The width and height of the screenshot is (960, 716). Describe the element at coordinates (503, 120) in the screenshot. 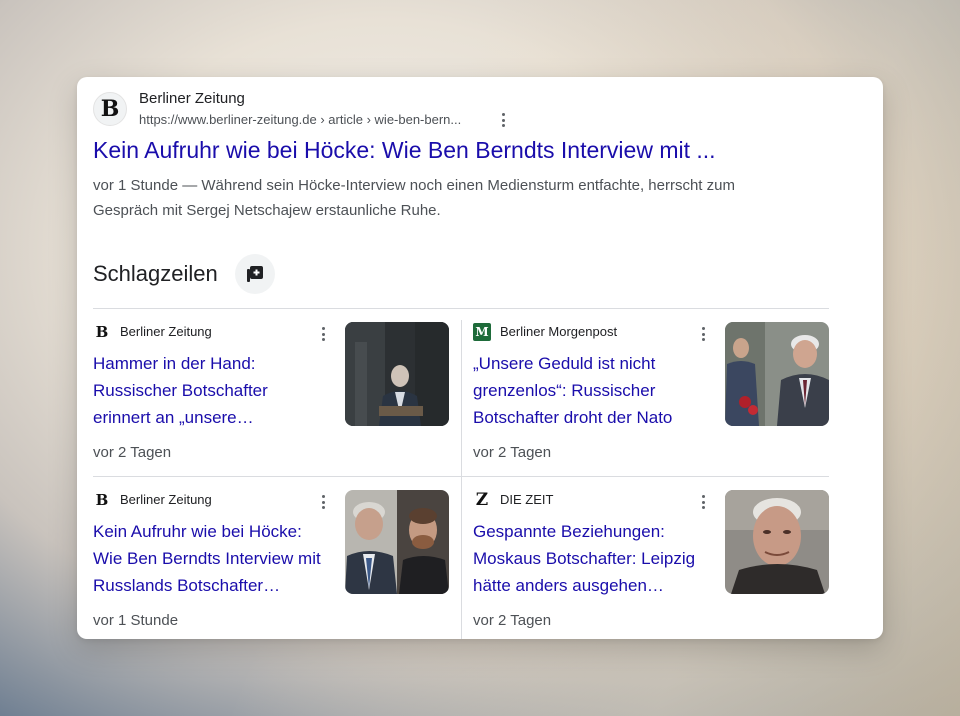

I see `result-more-options-icon` at that location.